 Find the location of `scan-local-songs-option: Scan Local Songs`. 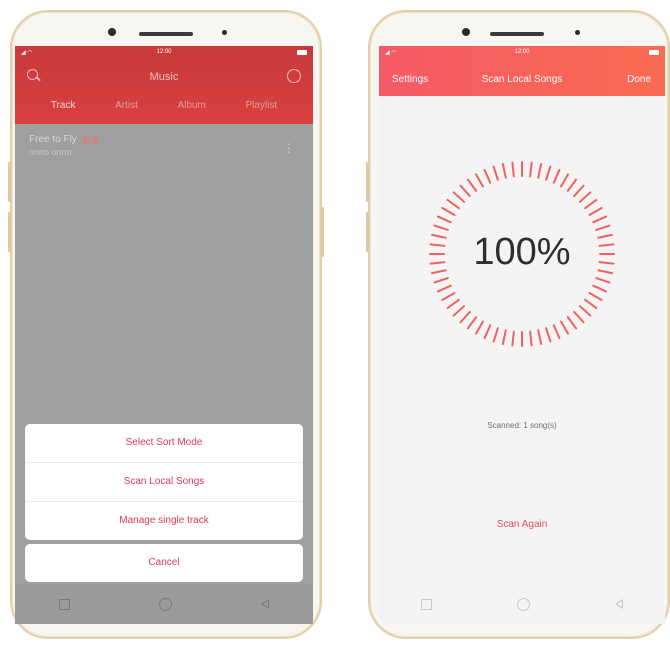

scan-local-songs-option: Scan Local Songs is located at coordinates (164, 482).